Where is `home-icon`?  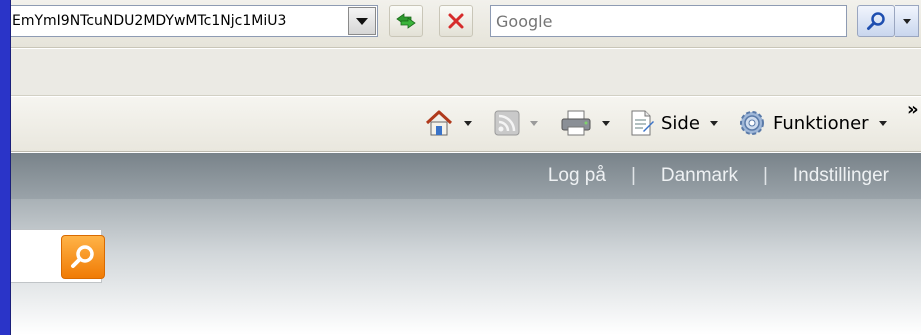
home-icon is located at coordinates (439, 123).